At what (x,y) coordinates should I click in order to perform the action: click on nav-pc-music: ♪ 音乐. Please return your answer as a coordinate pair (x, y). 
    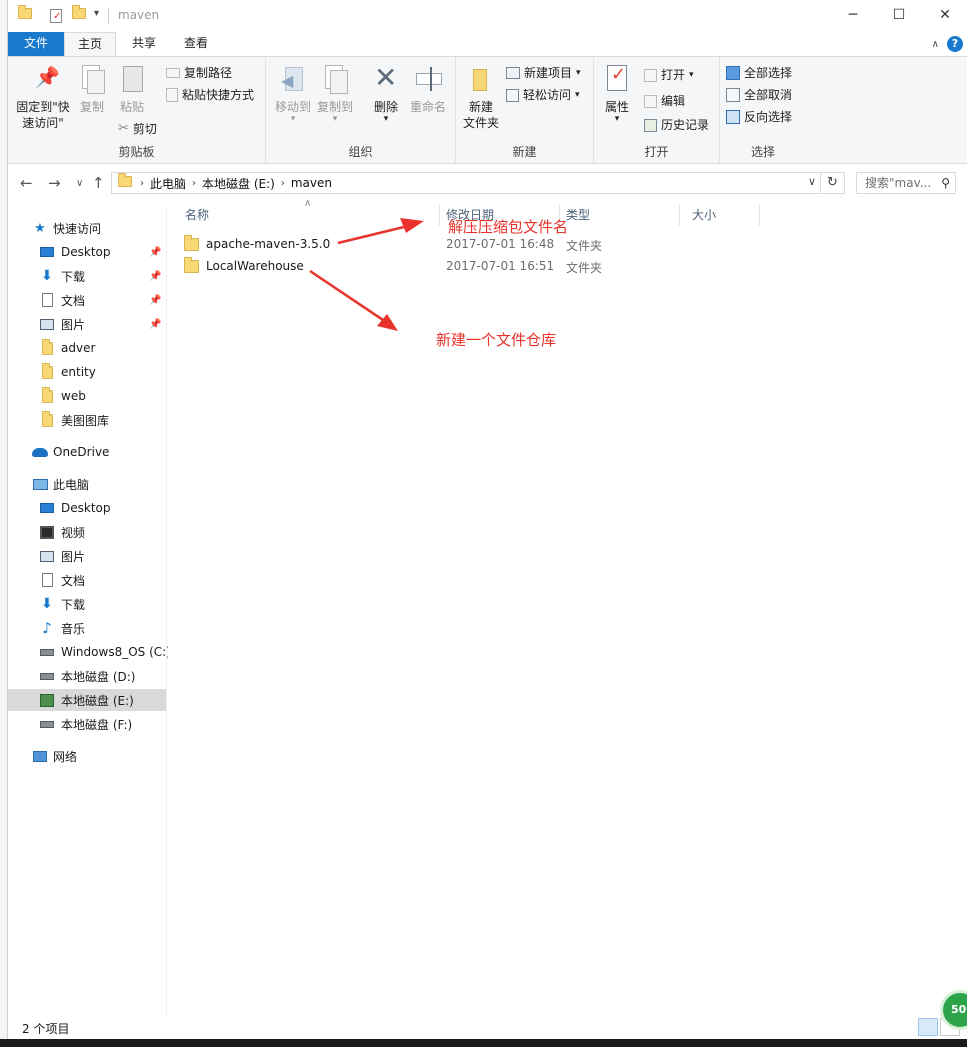
    Looking at the image, I should click on (87, 628).